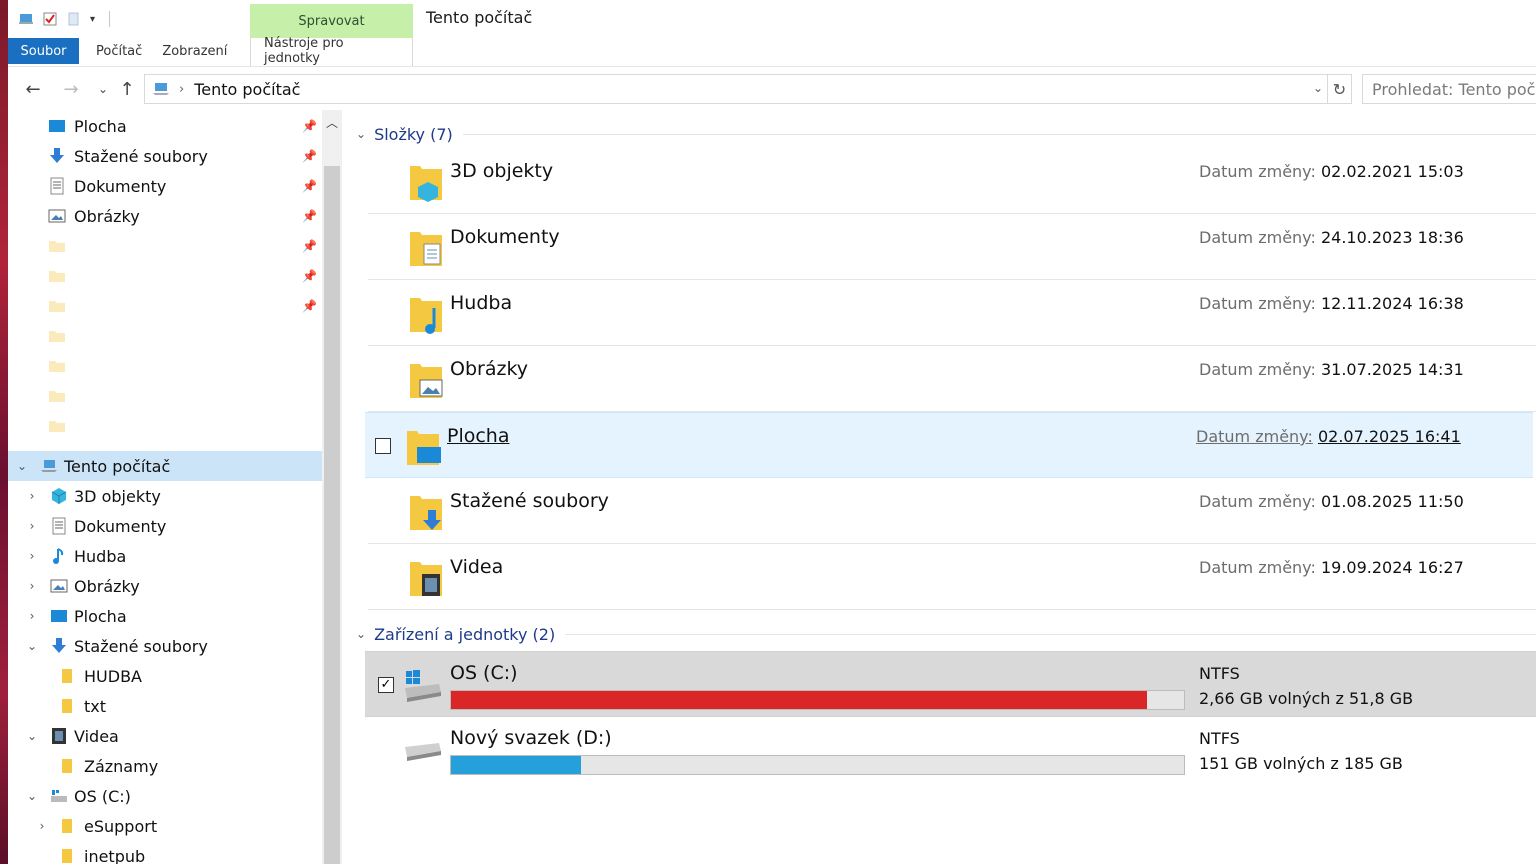 Image resolution: width=1536 pixels, height=864 pixels. Describe the element at coordinates (505, 237) in the screenshot. I see `folder-name: Dokumenty` at that location.